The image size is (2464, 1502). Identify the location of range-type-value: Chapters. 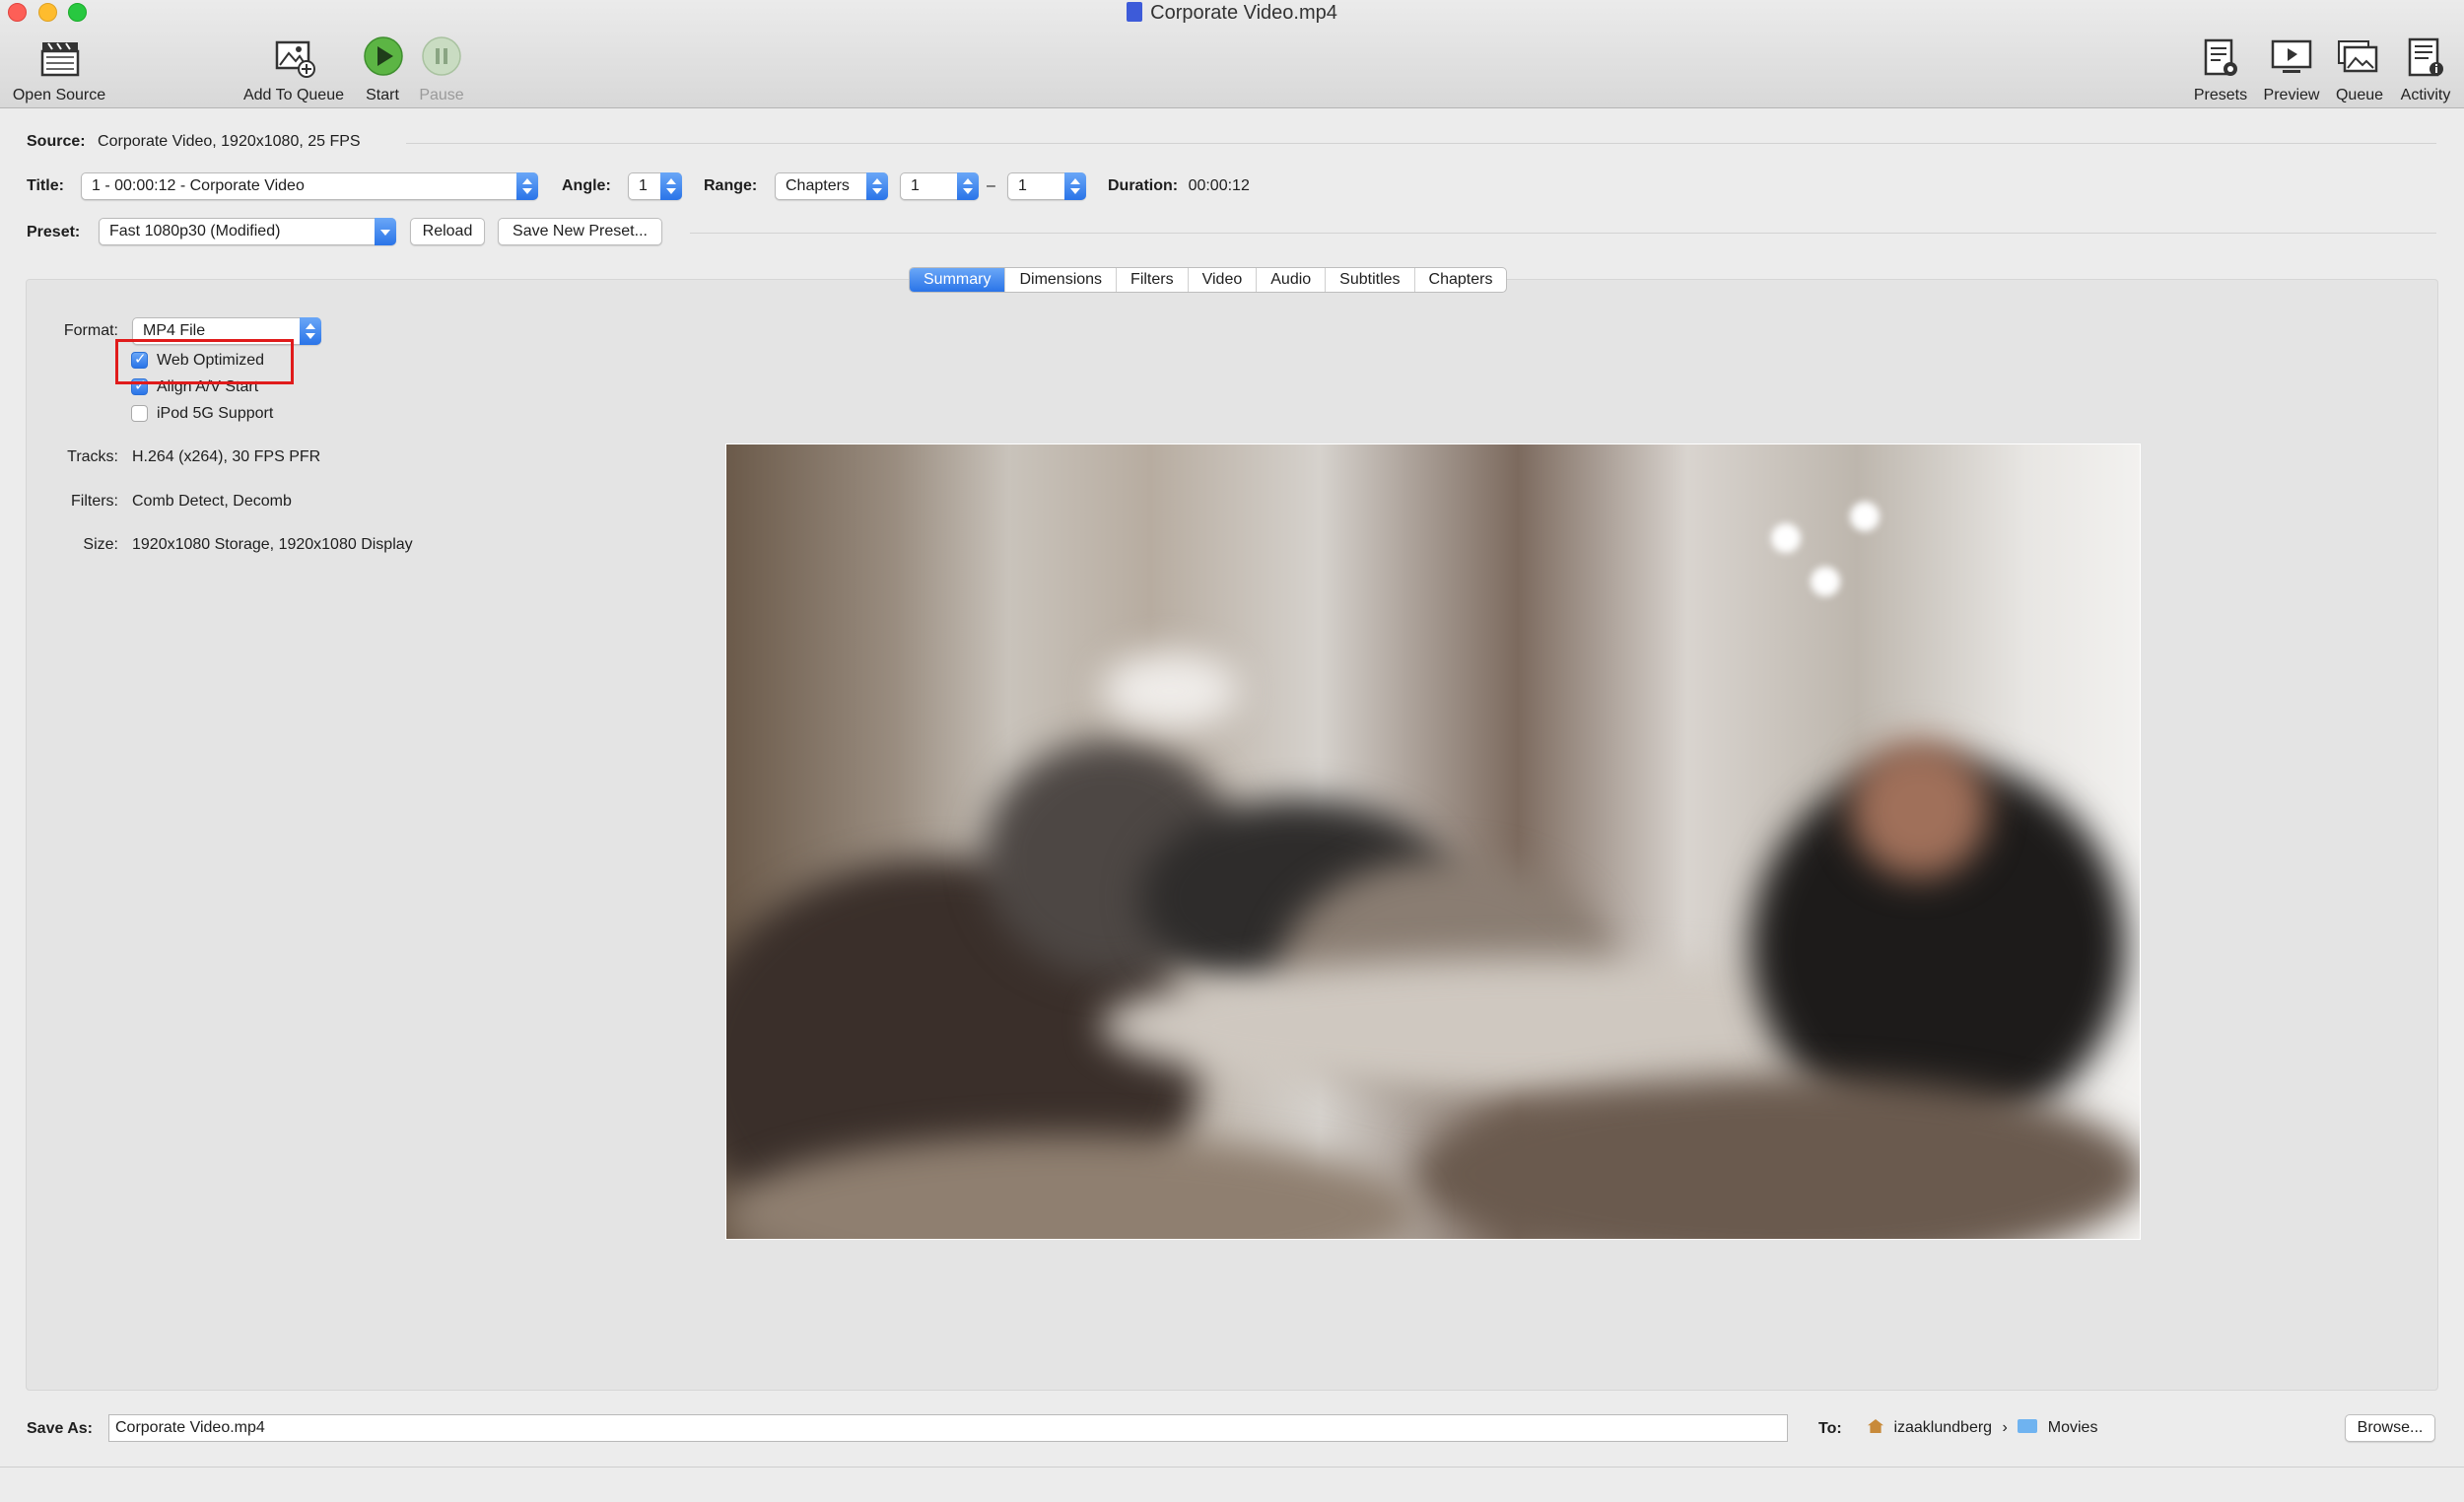
(818, 185).